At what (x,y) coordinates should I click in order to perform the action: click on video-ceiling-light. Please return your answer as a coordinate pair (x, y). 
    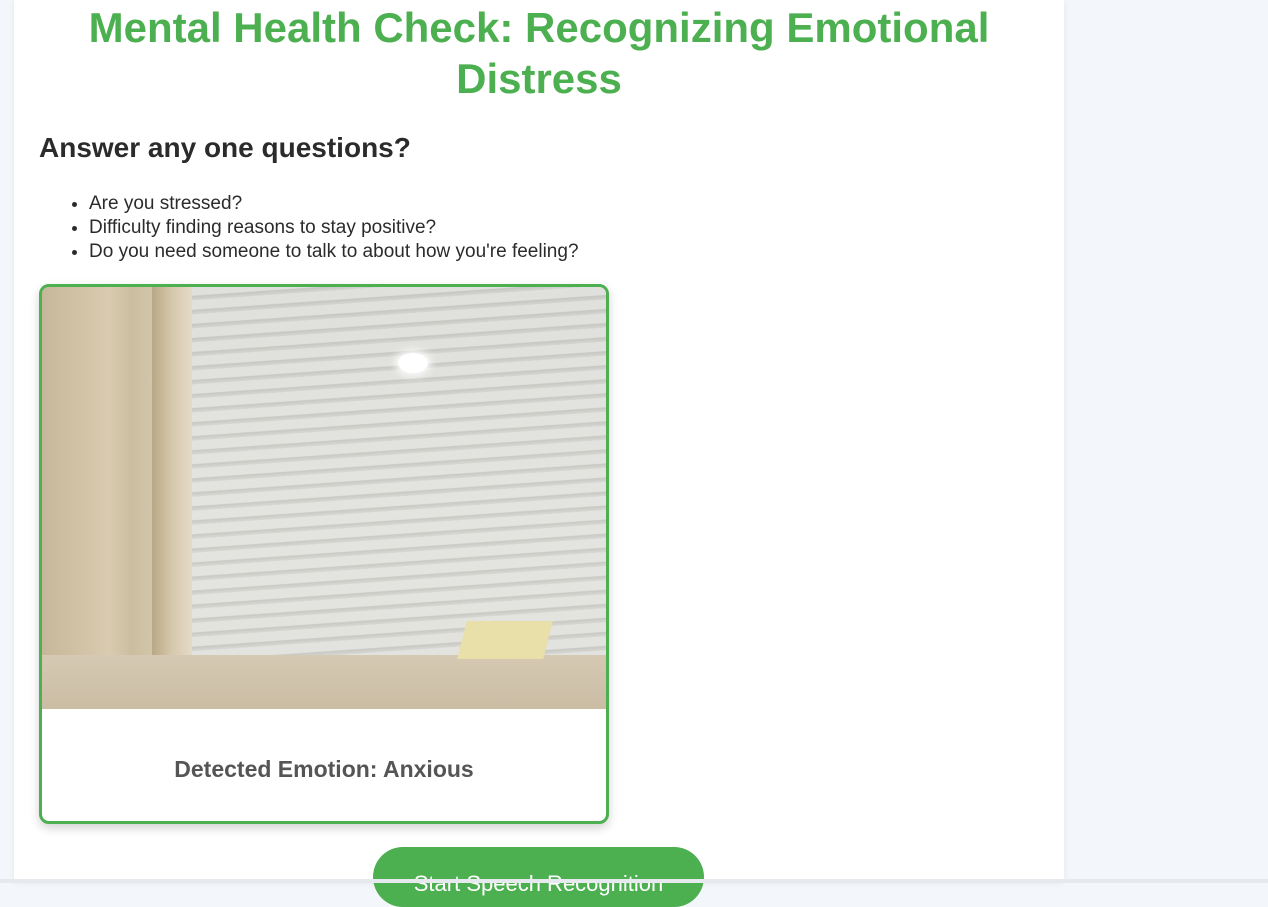
    Looking at the image, I should click on (413, 363).